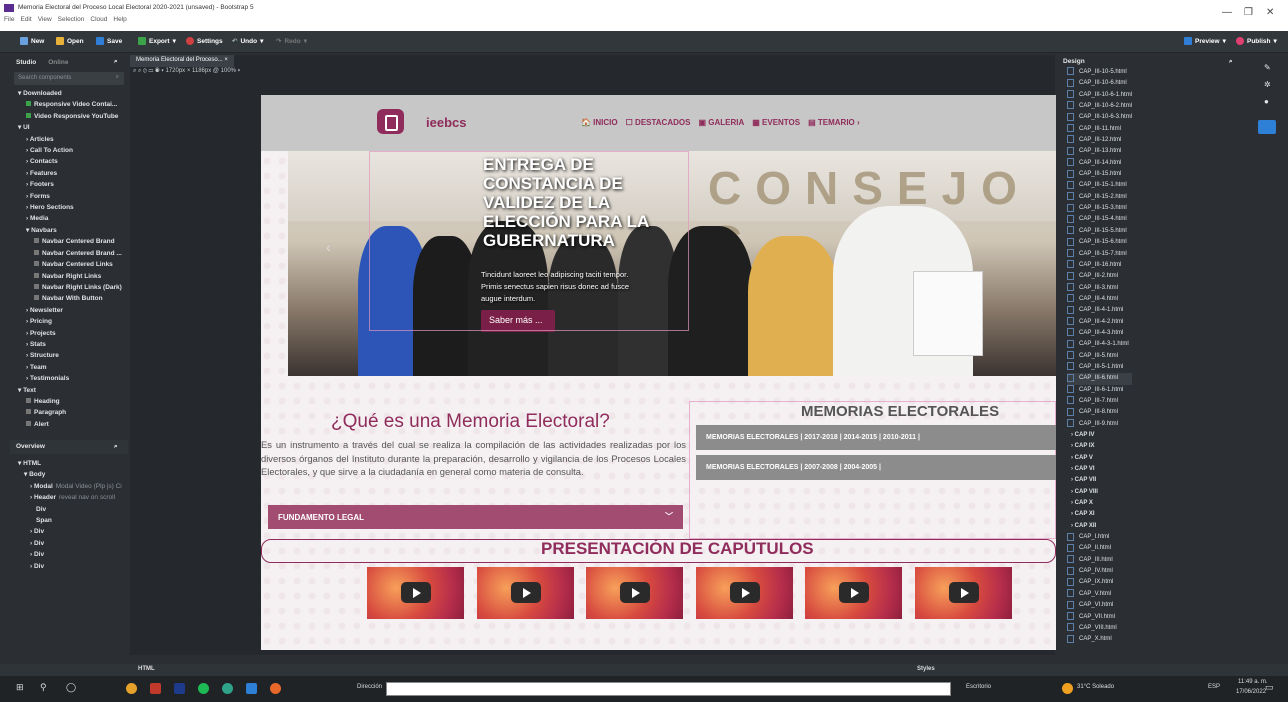  What do you see at coordinates (226, 60) in the screenshot?
I see `close-icon: ×` at bounding box center [226, 60].